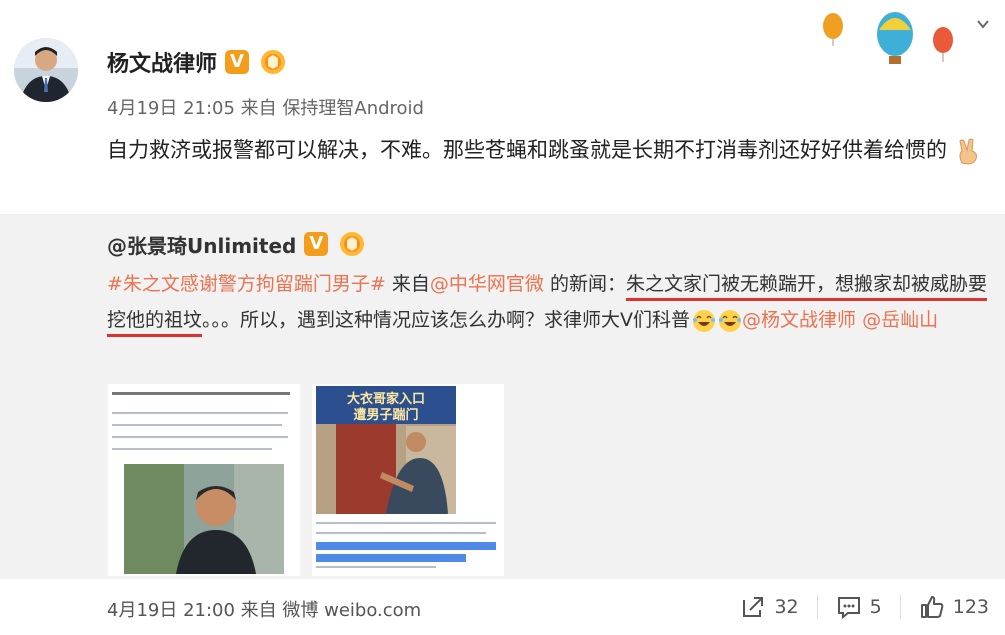 This screenshot has height=635, width=1005. I want to click on repost-rest-text: 。。。所以，遇到这种情况应该怎么办啊？求律师大V们科普, so click(446, 320).